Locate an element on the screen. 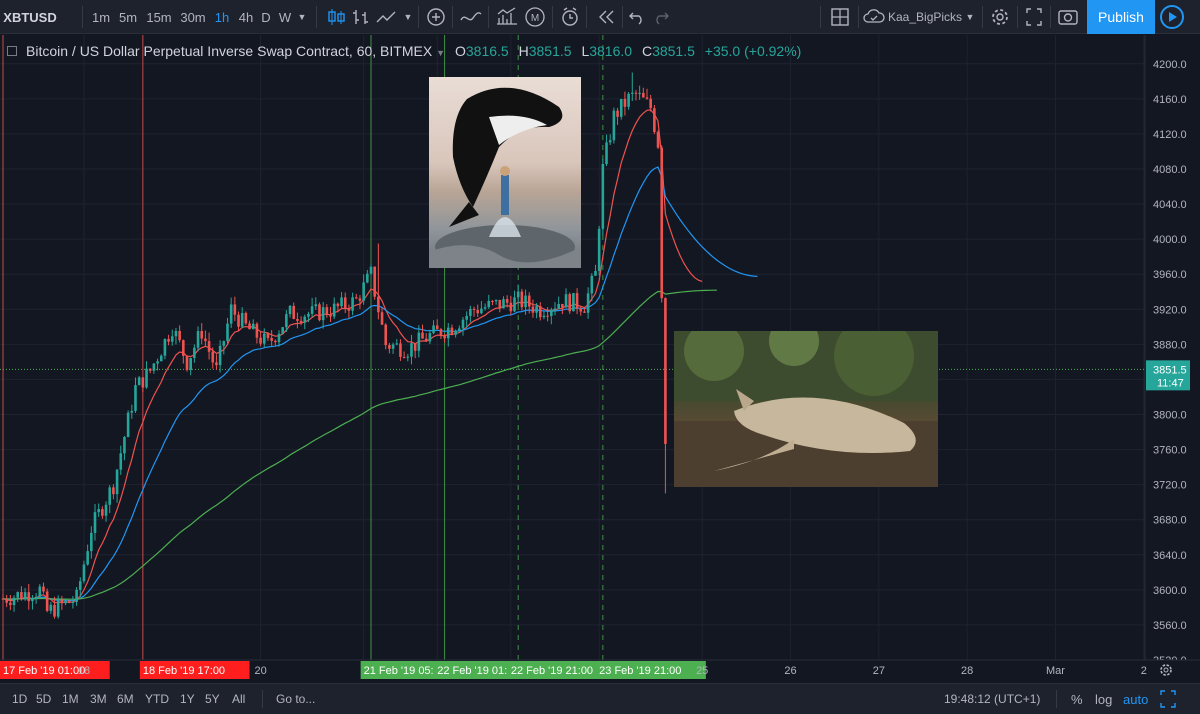  publish-button: Publish is located at coordinates (1121, 17).